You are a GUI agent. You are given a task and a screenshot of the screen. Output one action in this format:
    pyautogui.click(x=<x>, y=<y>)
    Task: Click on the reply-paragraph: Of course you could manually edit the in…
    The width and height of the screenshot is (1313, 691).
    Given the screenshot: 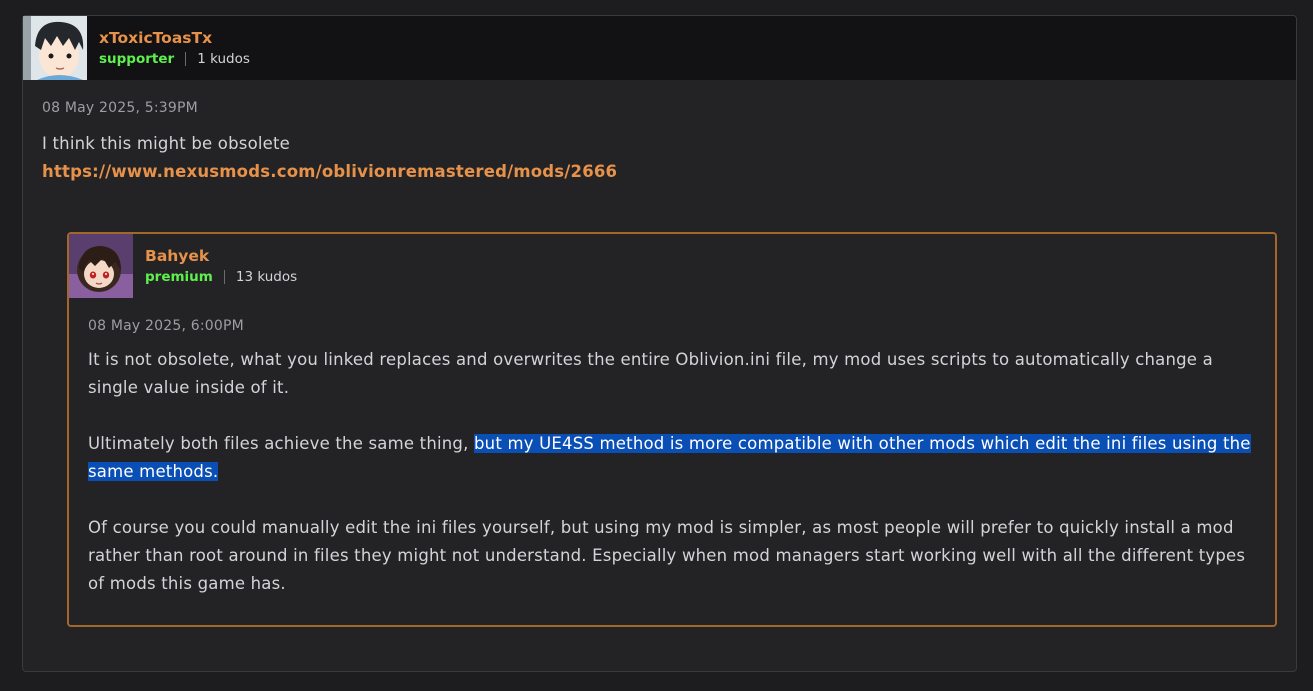 What is the action you would take?
    pyautogui.click(x=667, y=555)
    